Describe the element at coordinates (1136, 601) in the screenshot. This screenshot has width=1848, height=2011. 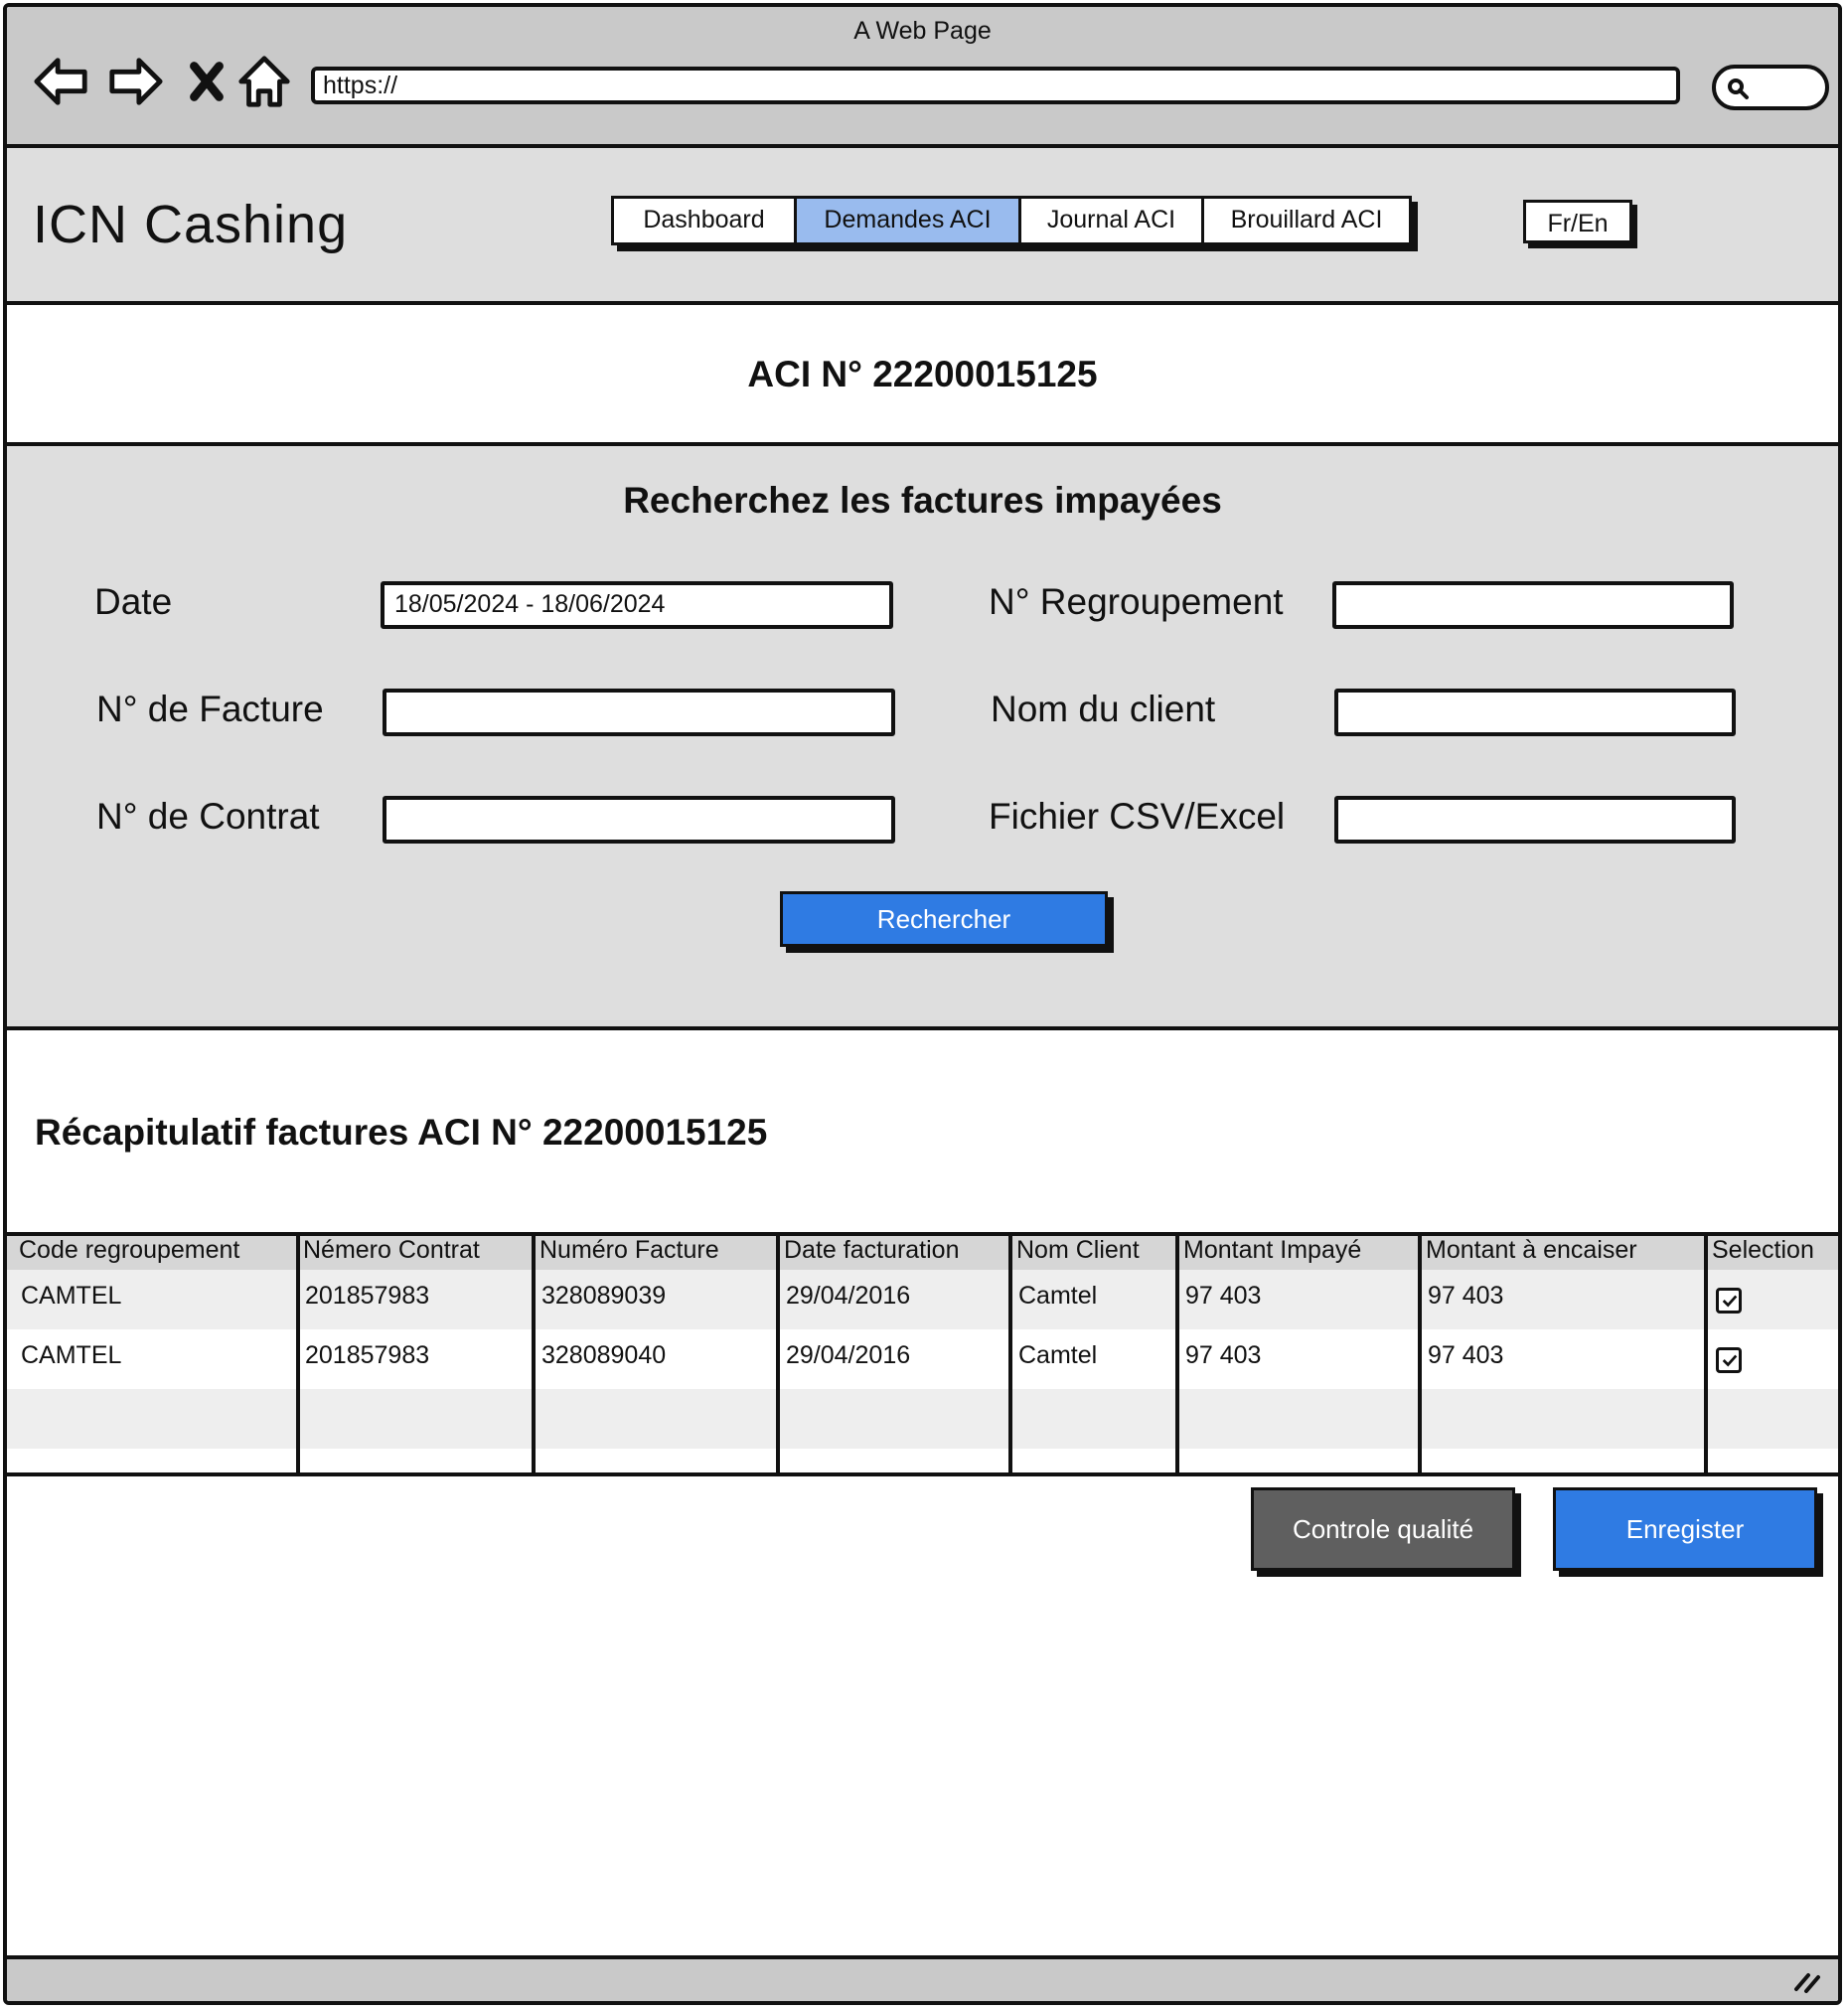
I see `regroupement-label: N° Regroupement` at that location.